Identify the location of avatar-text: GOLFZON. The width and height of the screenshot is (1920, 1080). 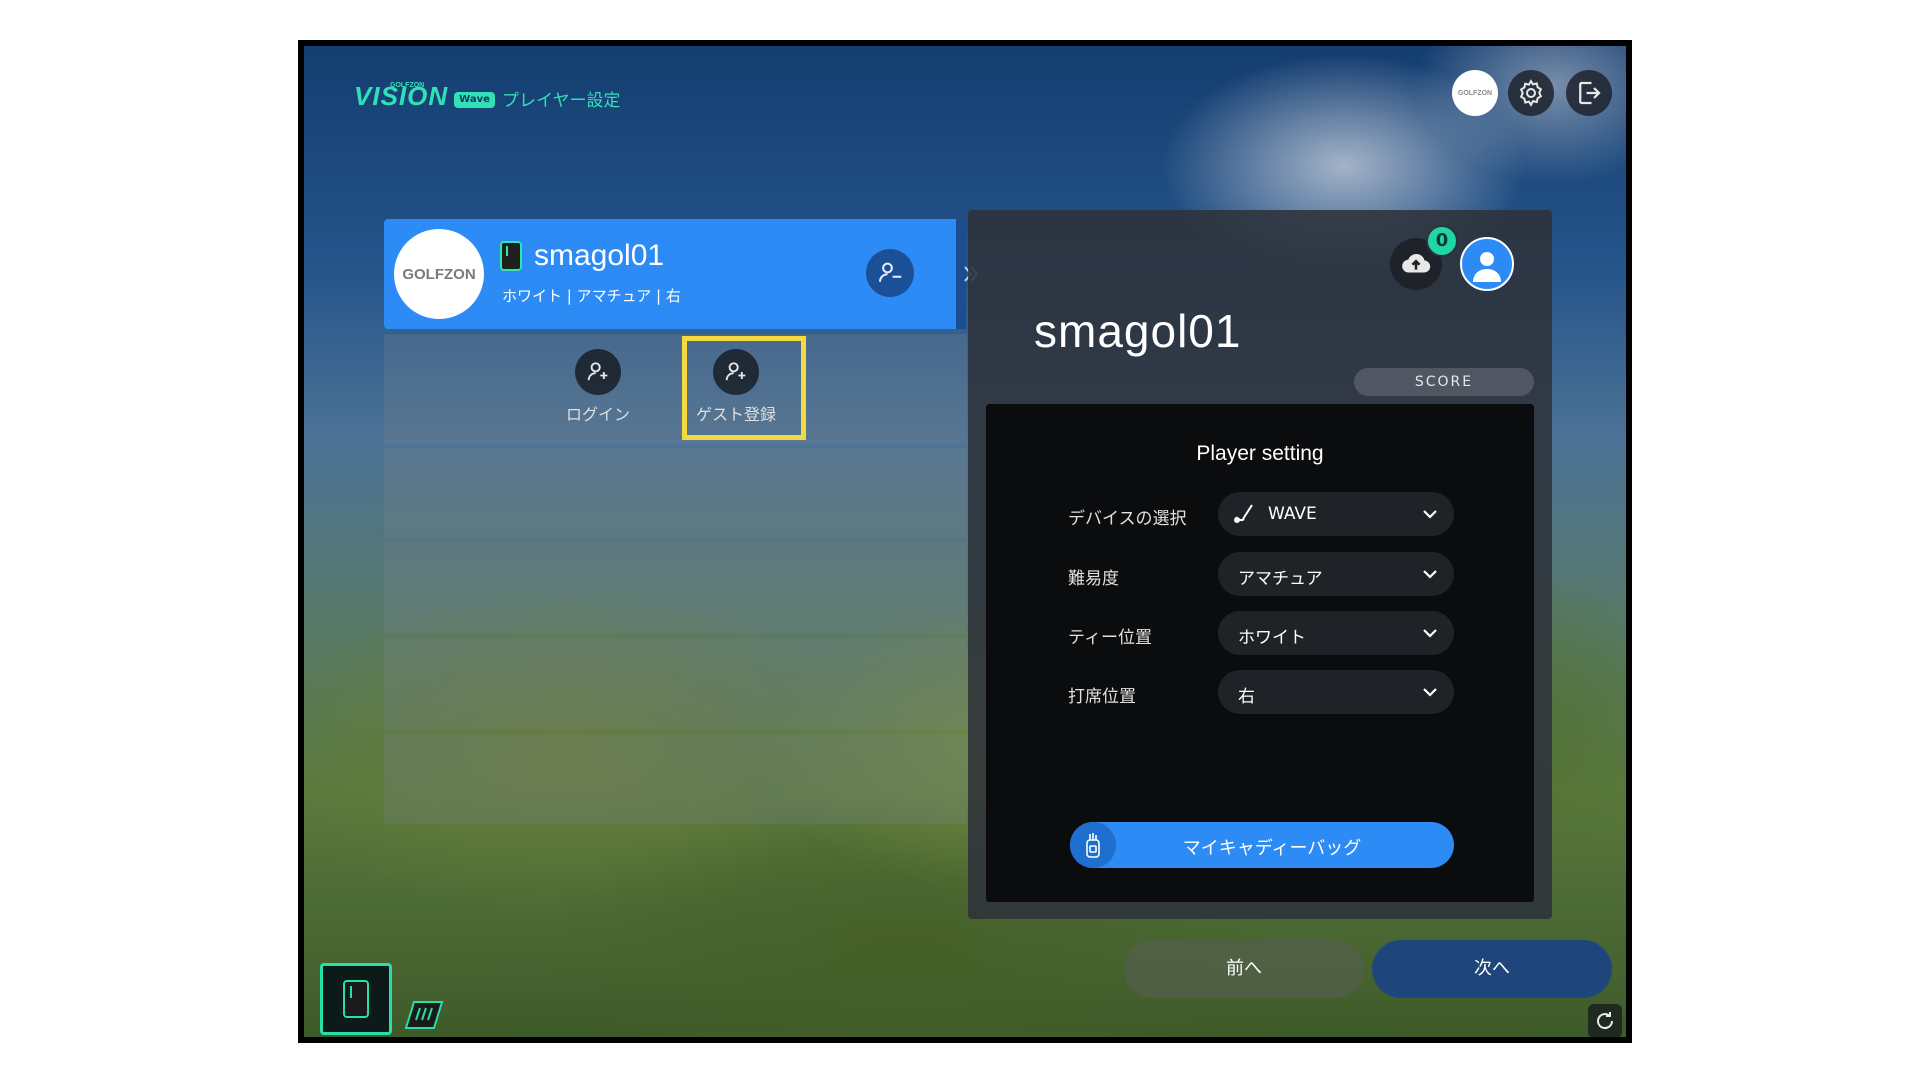
(439, 274).